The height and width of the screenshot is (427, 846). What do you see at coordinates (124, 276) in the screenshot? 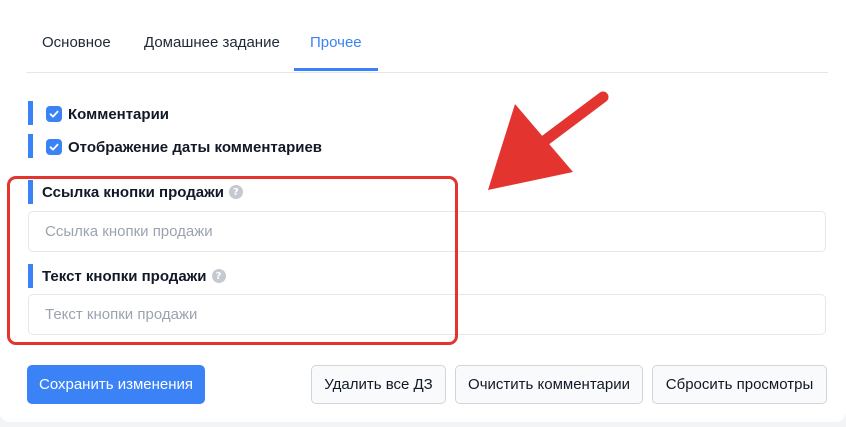
I see `sale-text-label-text: Текст кнопки продажи` at bounding box center [124, 276].